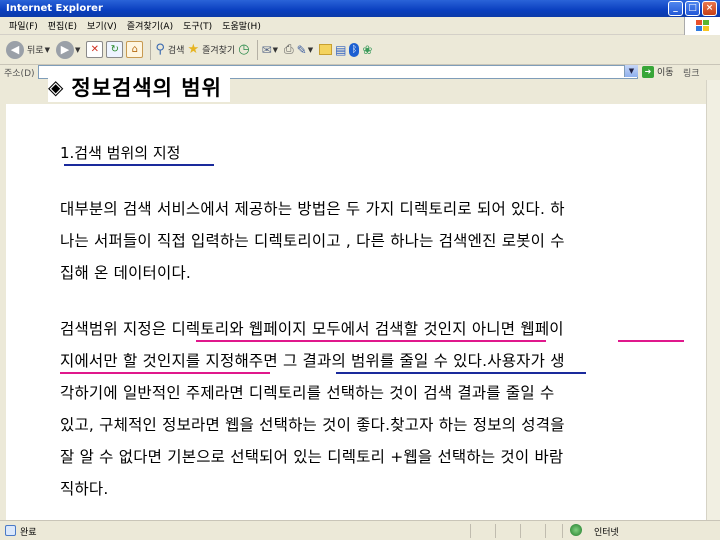  Describe the element at coordinates (150, 25) in the screenshot. I see `menu-favorites: 즐겨찾기(A)` at that location.